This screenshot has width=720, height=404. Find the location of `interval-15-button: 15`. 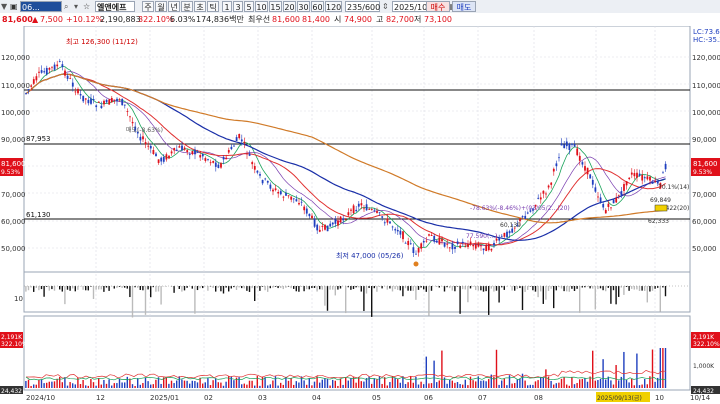

interval-15-button: 15 is located at coordinates (275, 6).